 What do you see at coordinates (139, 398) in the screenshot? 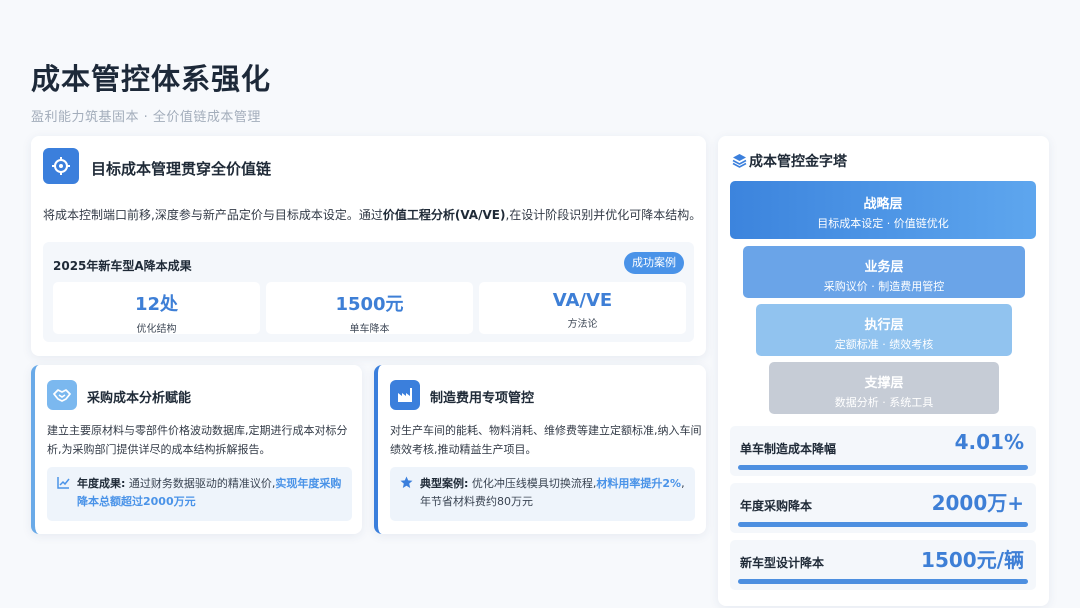
I see `procurement-title: 采购成本分析赋能` at bounding box center [139, 398].